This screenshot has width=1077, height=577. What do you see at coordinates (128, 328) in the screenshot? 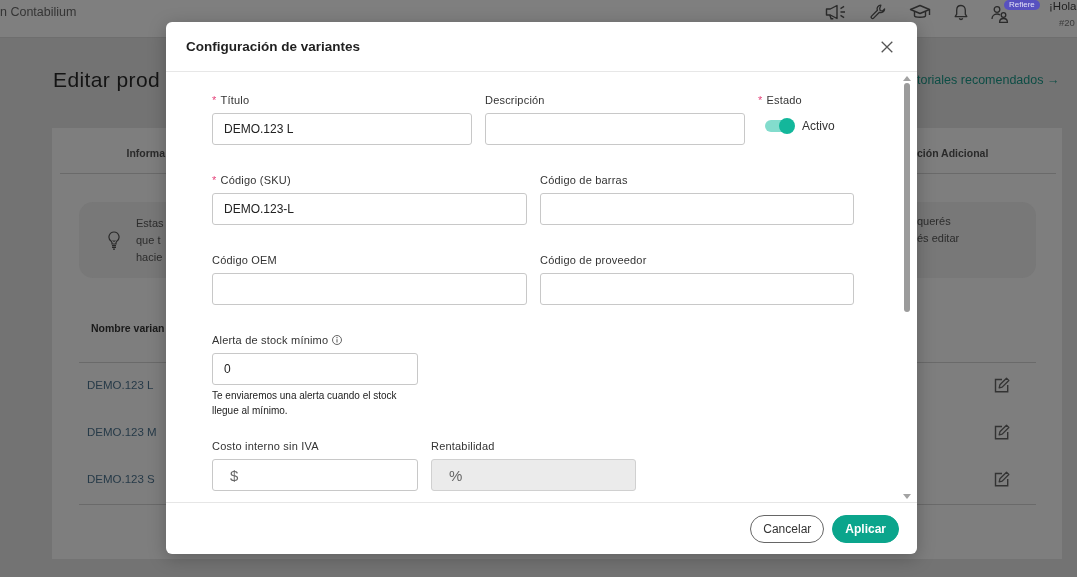
I see `column-header: Nombre varian` at bounding box center [128, 328].